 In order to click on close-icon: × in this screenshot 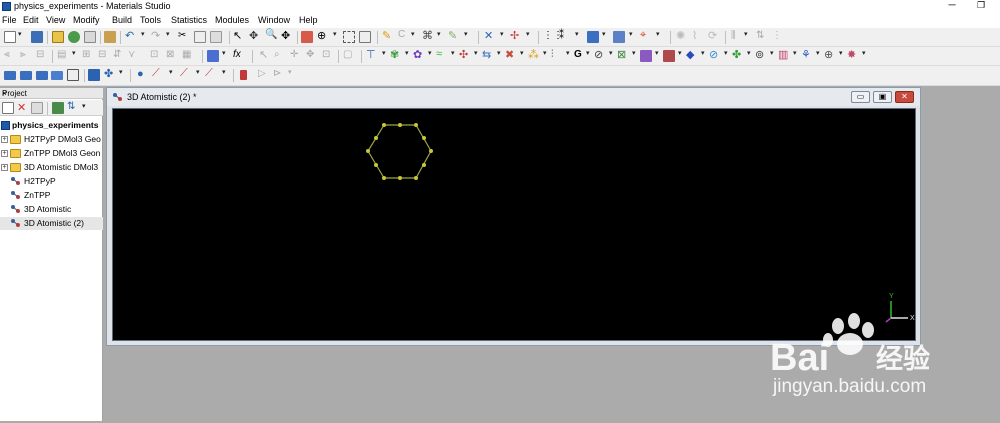, I will do `click(4, 93)`.